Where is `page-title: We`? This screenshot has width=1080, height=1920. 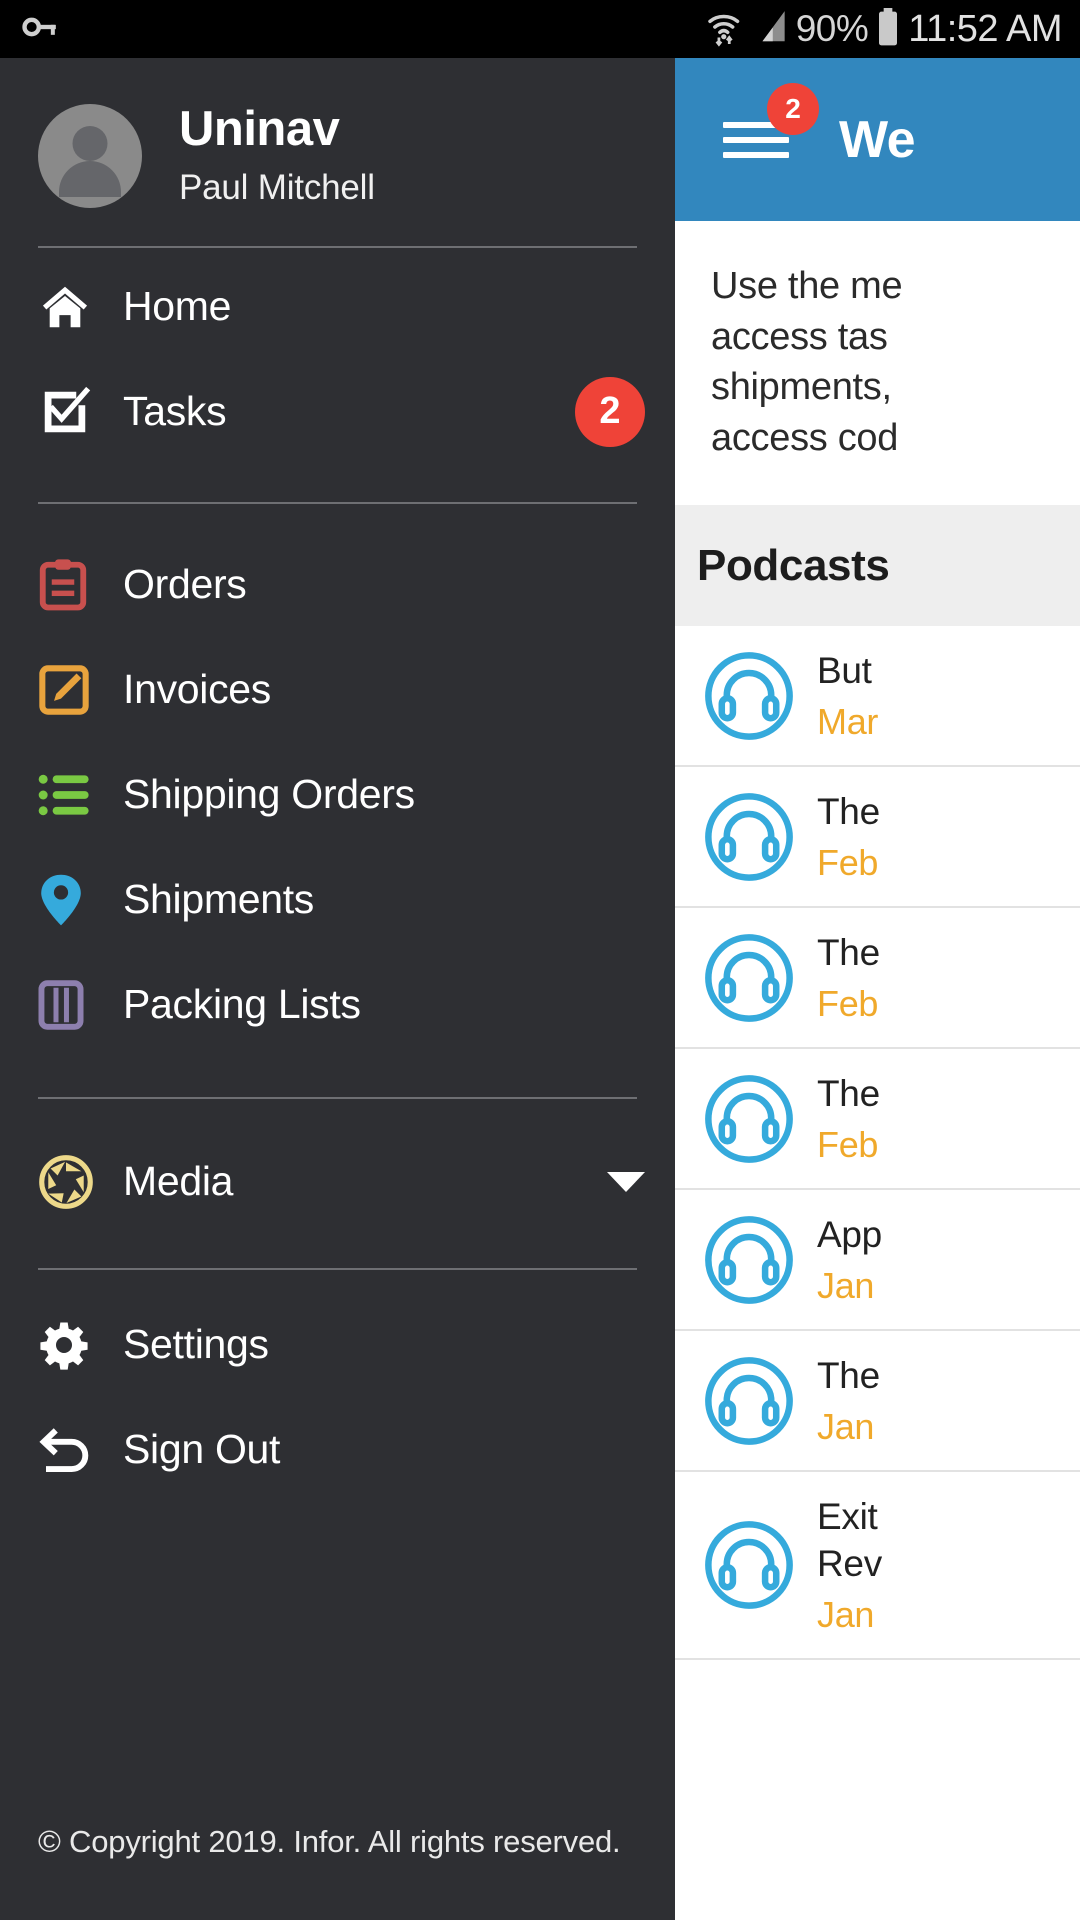 page-title: We is located at coordinates (877, 139).